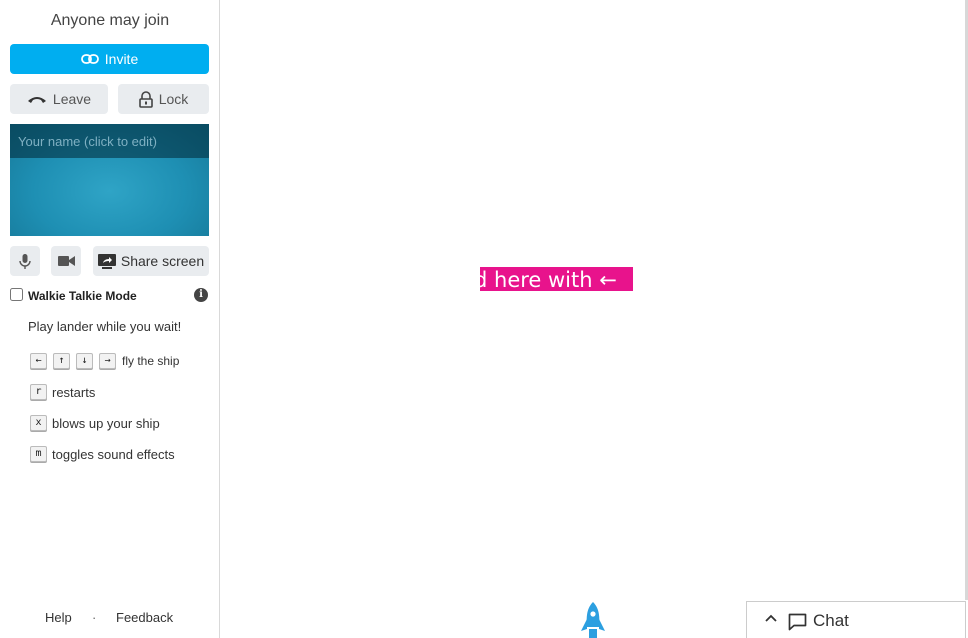 Image resolution: width=968 pixels, height=638 pixels. Describe the element at coordinates (38, 361) in the screenshot. I see `left-arrow-key: ←` at that location.